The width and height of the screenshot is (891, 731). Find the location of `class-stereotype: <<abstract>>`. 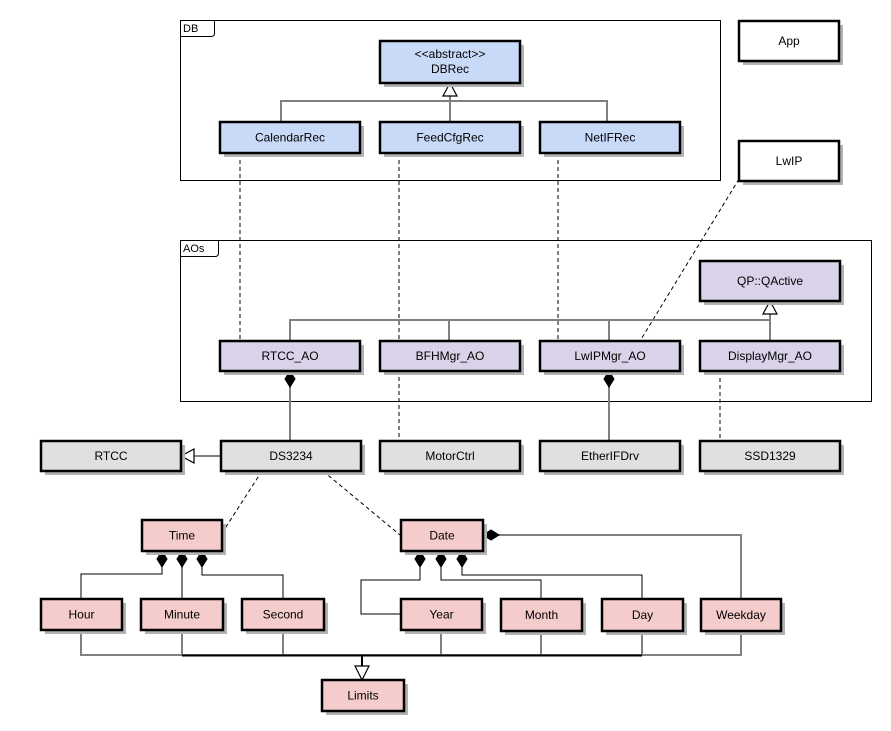

class-stereotype: <<abstract>> is located at coordinates (450, 54).